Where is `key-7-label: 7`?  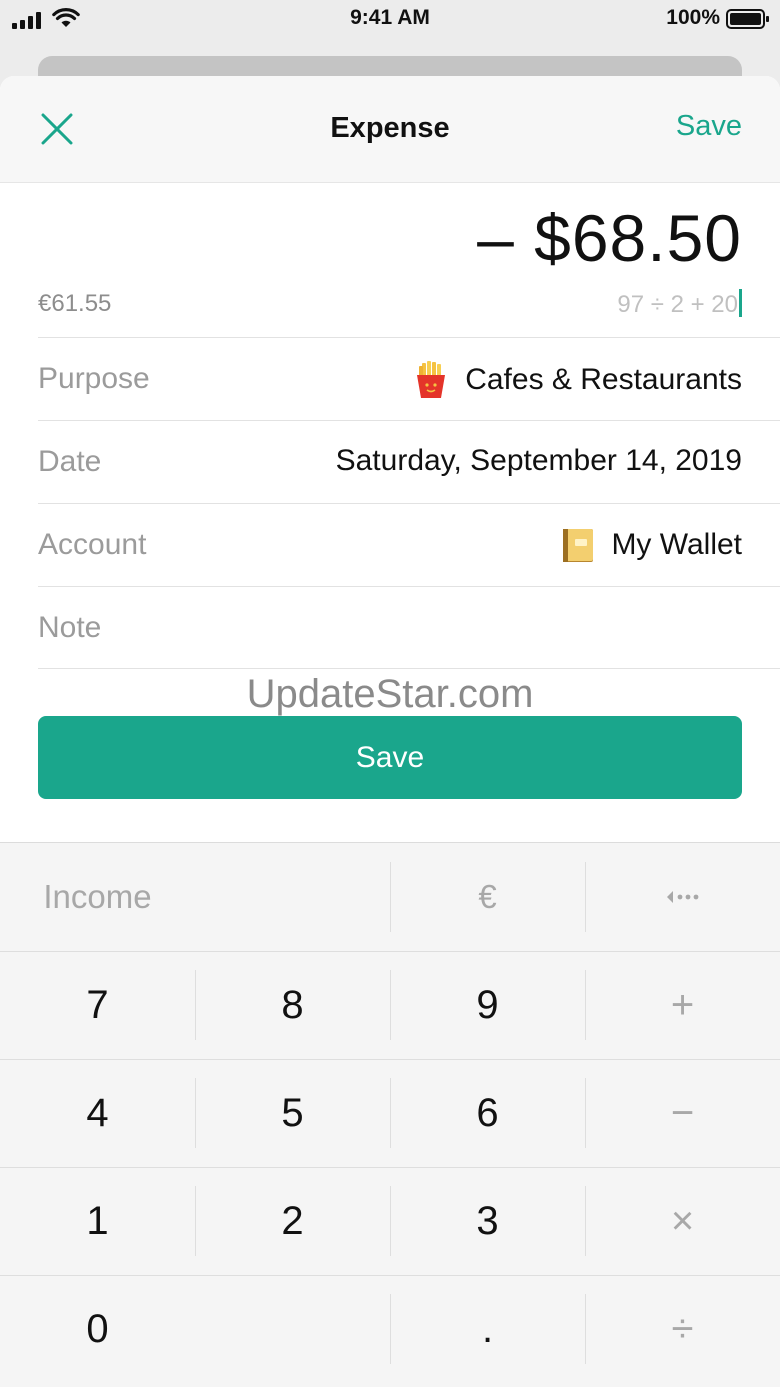 key-7-label: 7 is located at coordinates (97, 1005).